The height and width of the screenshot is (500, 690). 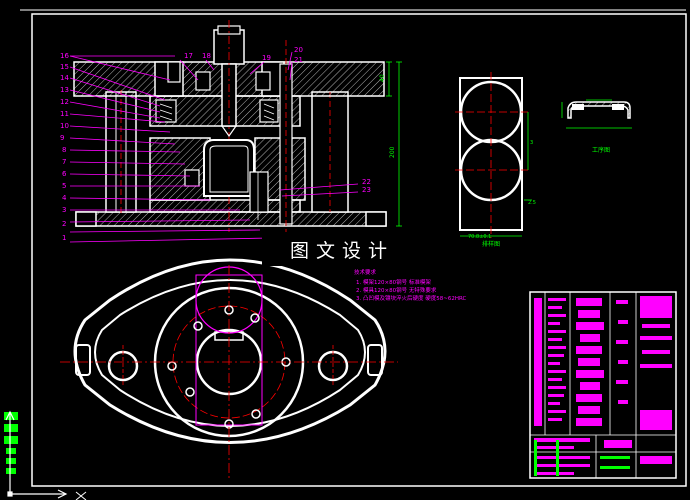 I want to click on tech-title: 技术要求, so click(x=365, y=272).